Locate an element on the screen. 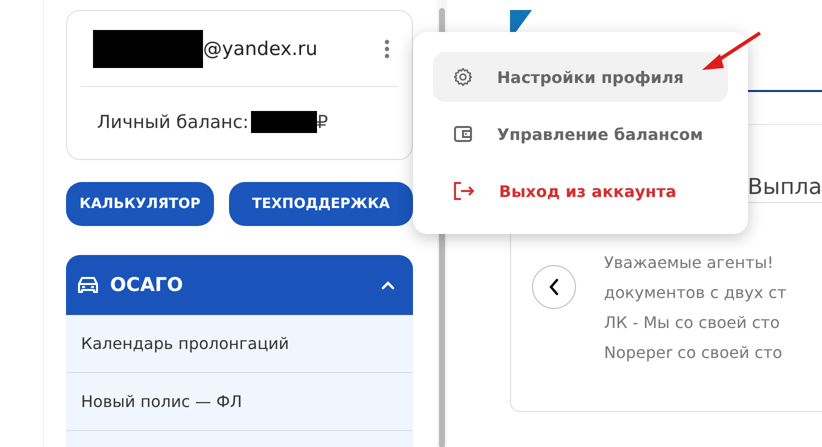 This screenshot has width=822, height=447. balance-label: Личный баланс: is located at coordinates (173, 122).